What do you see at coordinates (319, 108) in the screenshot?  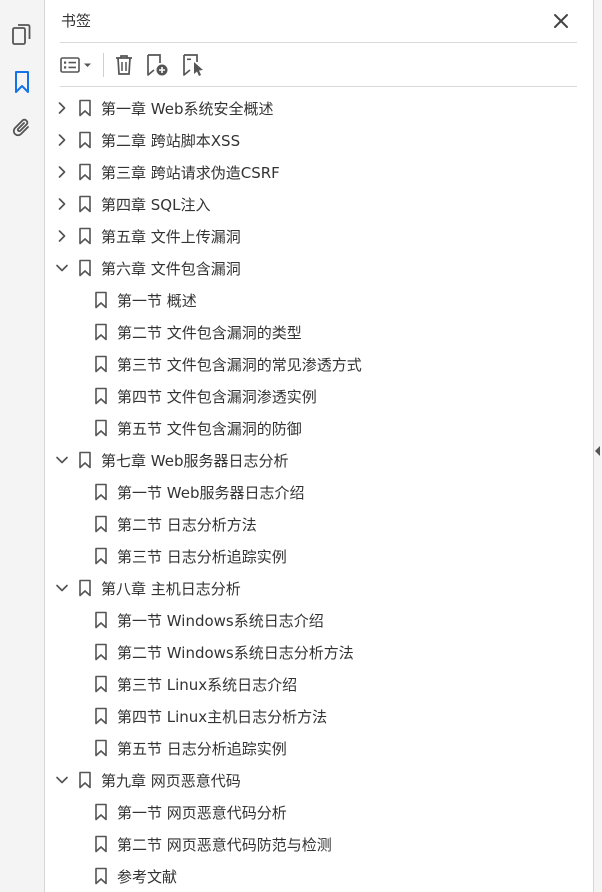 I see `bookmark-chapter-row: 第一章 Web系统安全概述` at bounding box center [319, 108].